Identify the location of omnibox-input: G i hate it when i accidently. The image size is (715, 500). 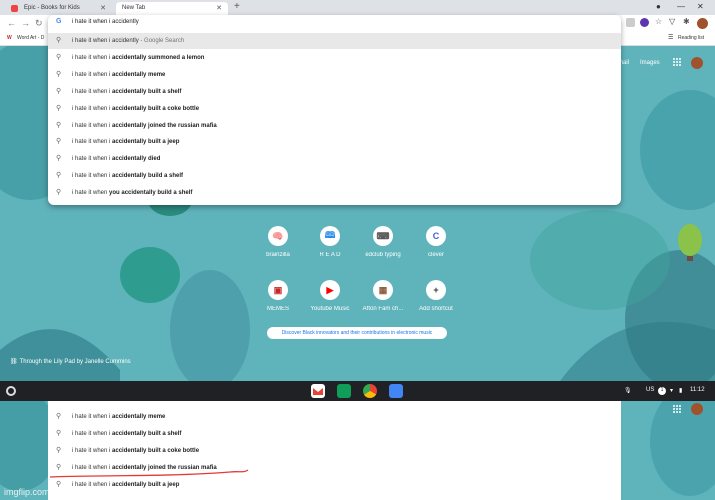
(334, 24).